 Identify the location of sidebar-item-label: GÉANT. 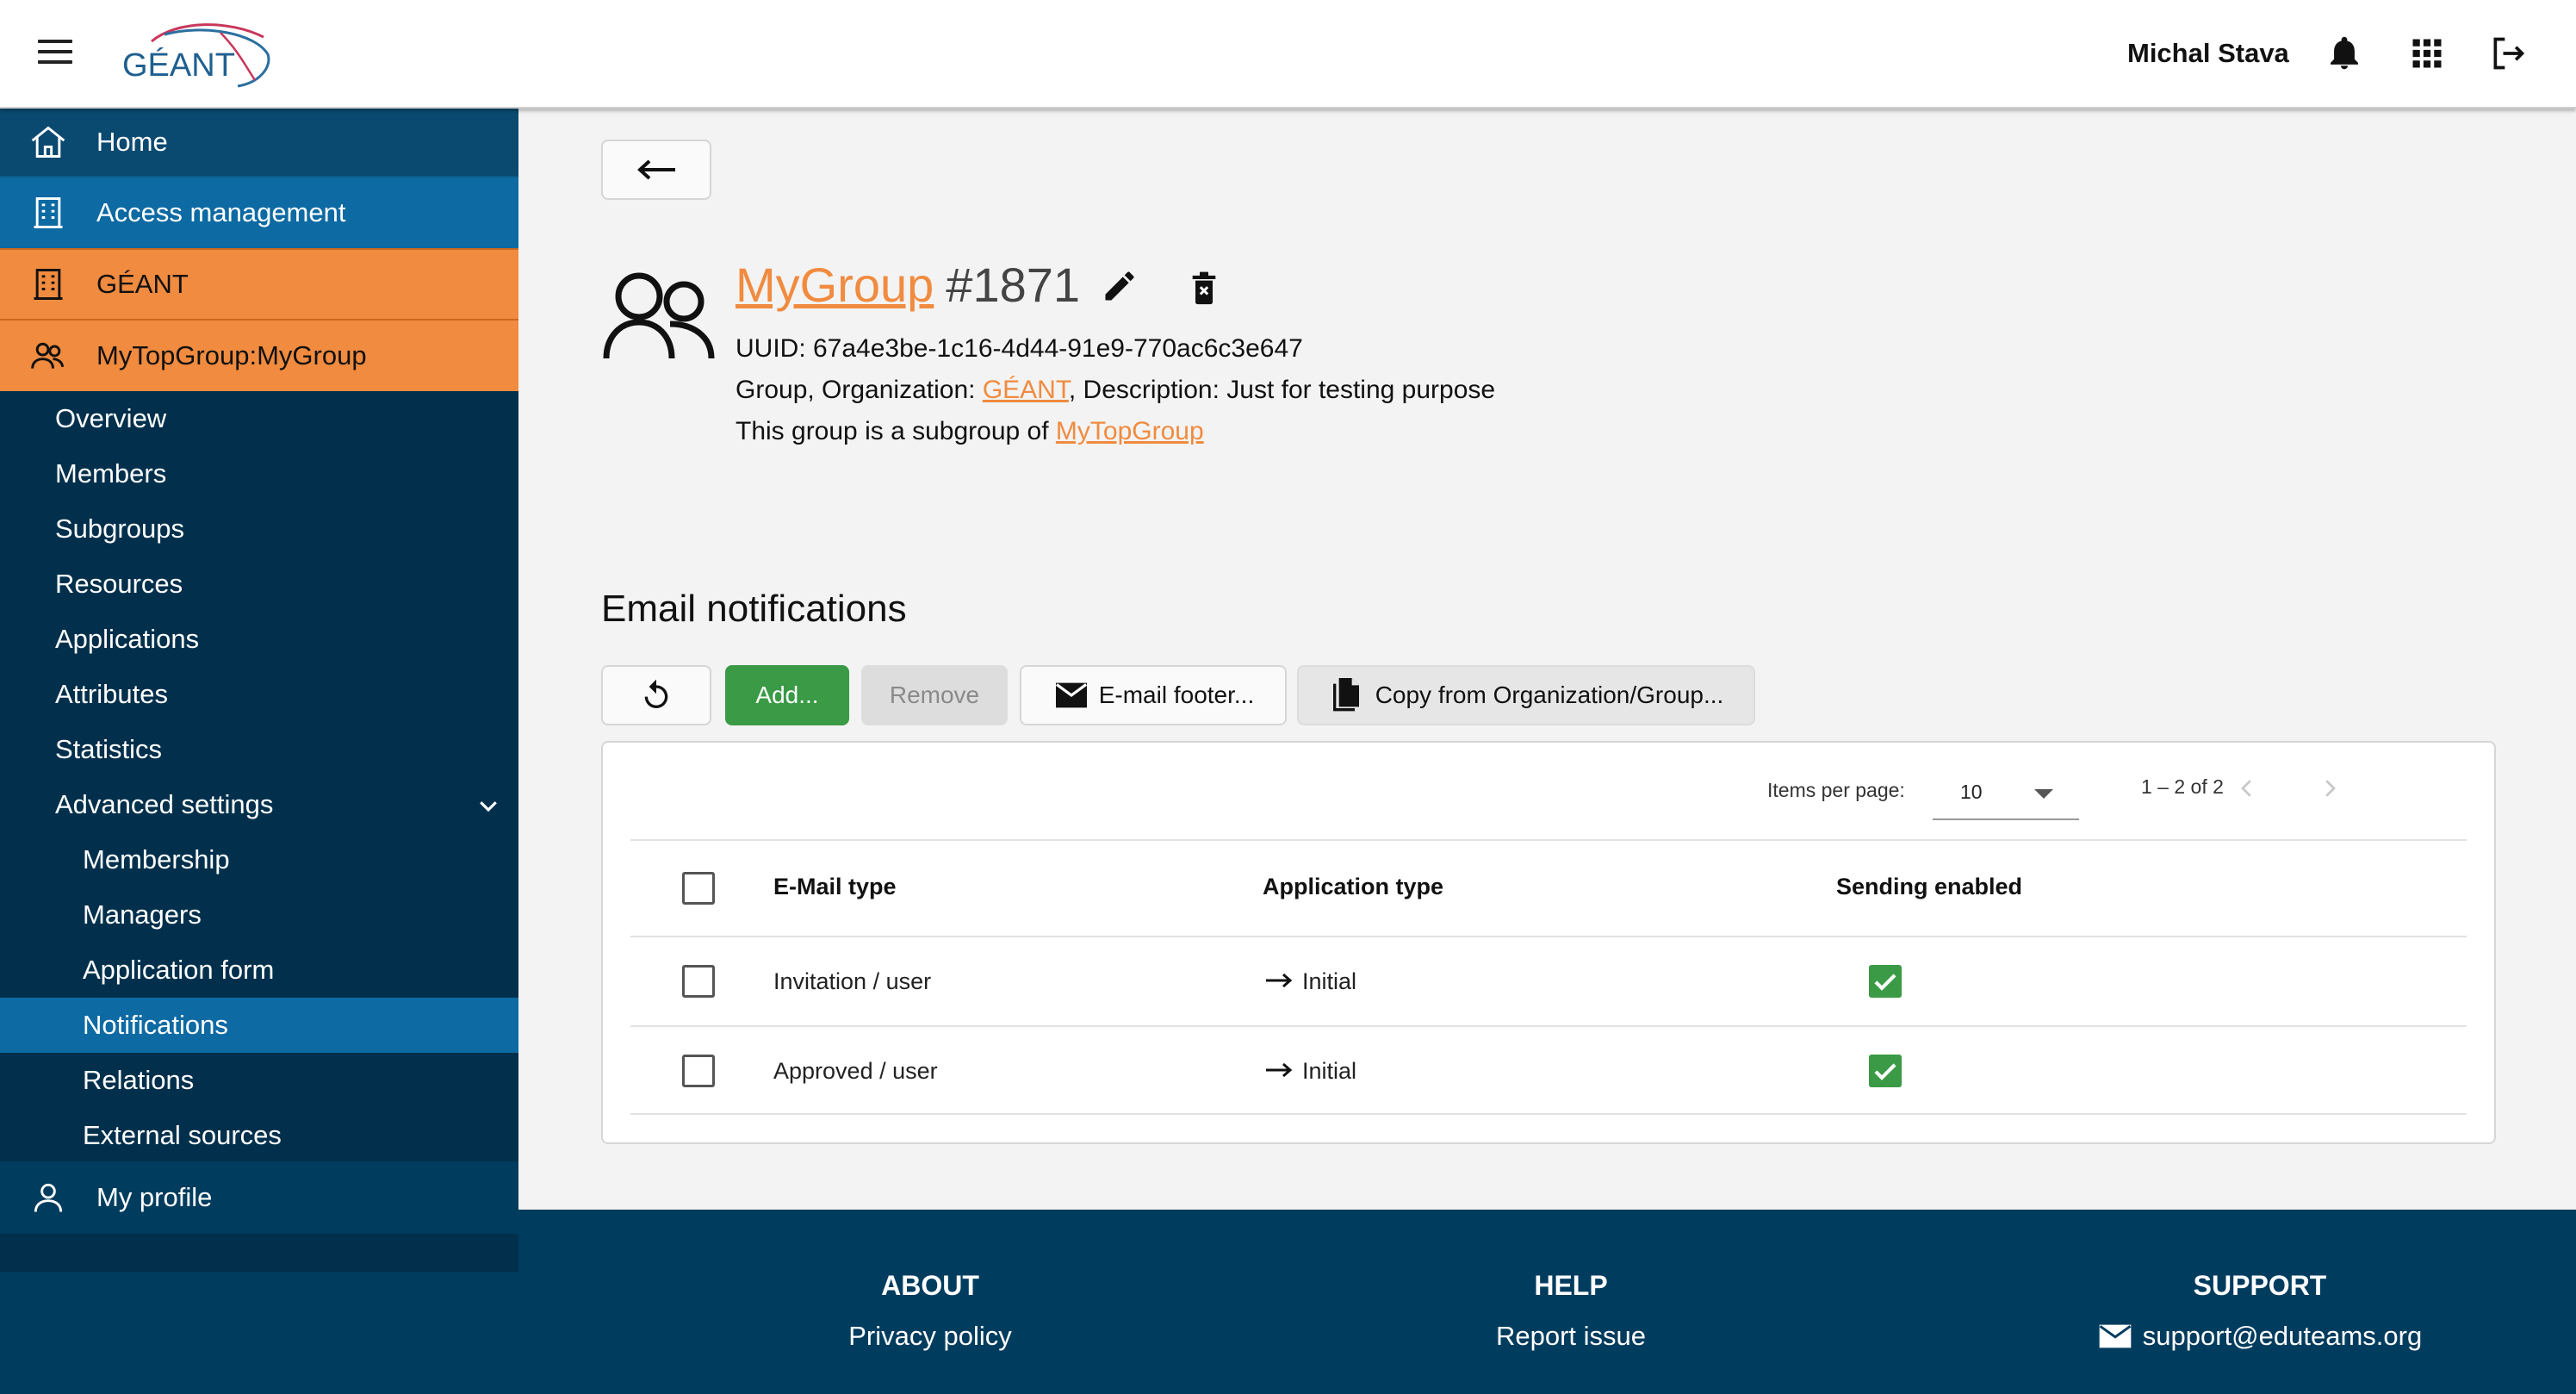
(142, 284).